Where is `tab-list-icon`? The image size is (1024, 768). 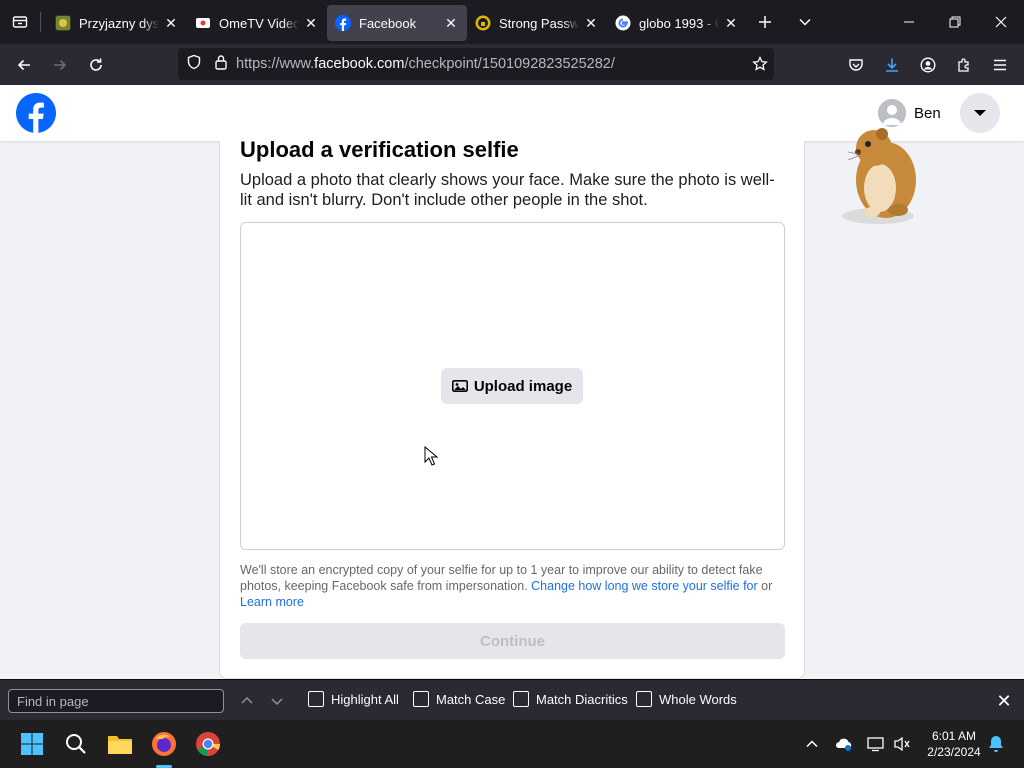 tab-list-icon is located at coordinates (20, 22).